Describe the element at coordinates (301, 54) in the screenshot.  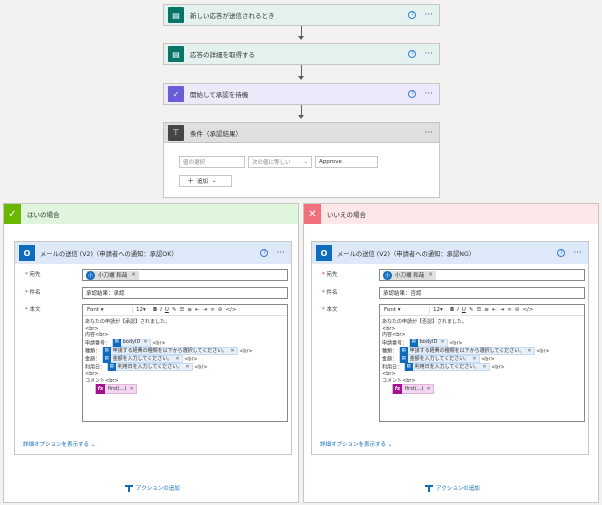
I see `step-get-details: ▤ 応答の詳細を取得する ? ···` at that location.